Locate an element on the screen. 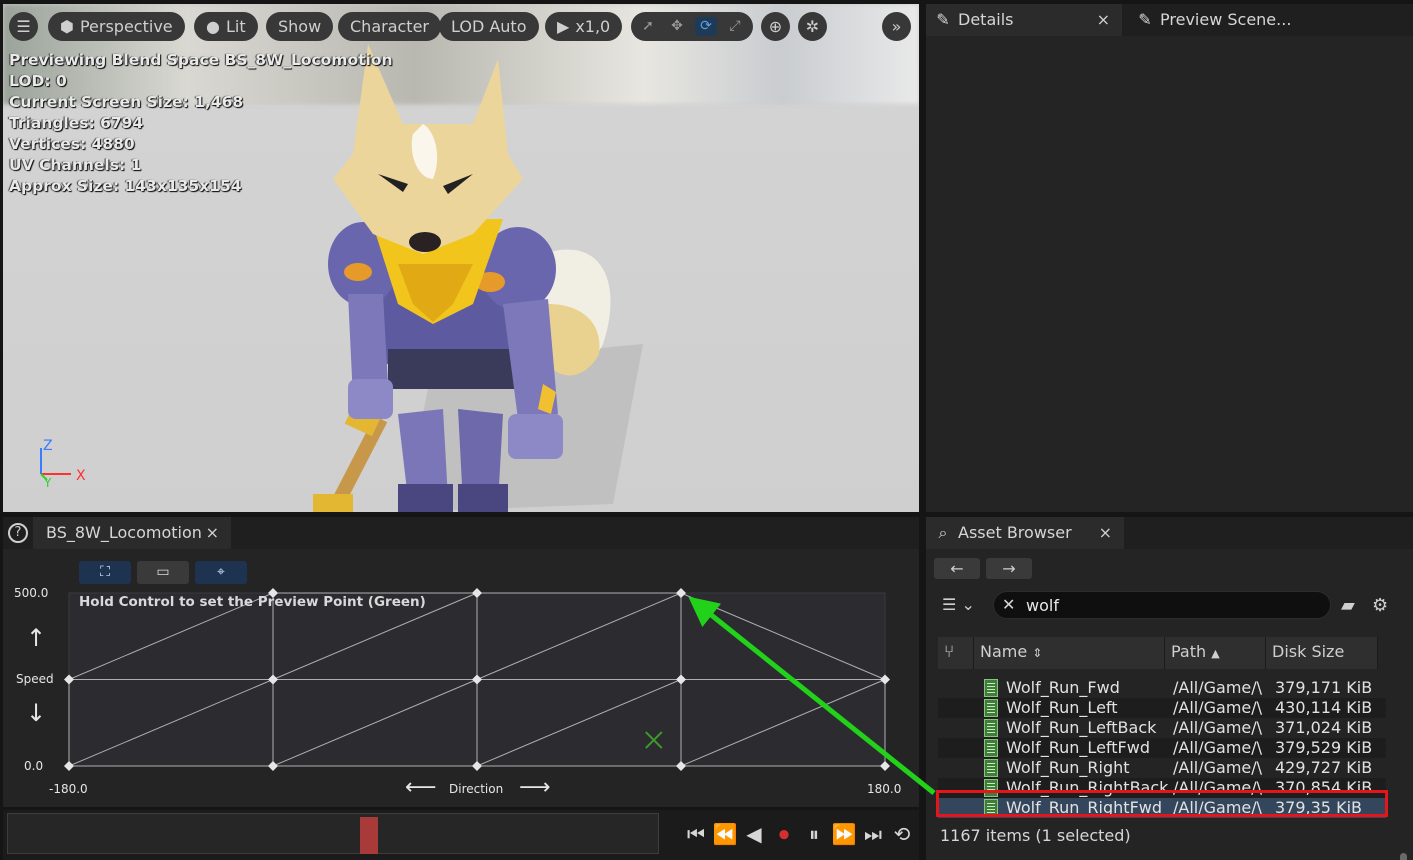 The width and height of the screenshot is (1413, 860). cube-icon: ⬢ is located at coordinates (67, 26).